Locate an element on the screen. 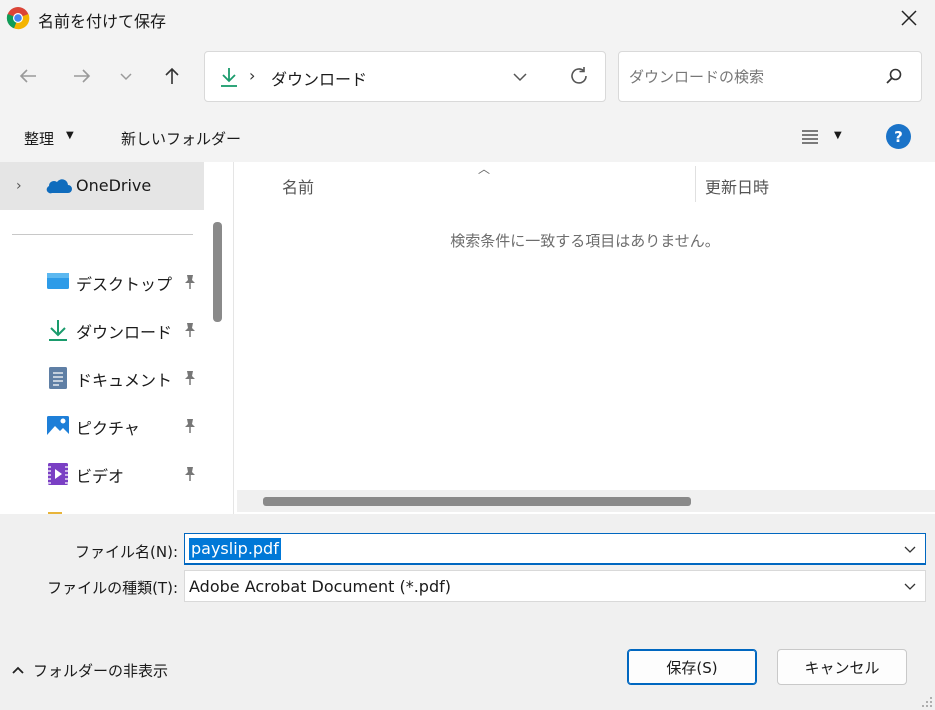 Image resolution: width=935 pixels, height=710 pixels. sidebar-scrollbar is located at coordinates (219, 338).